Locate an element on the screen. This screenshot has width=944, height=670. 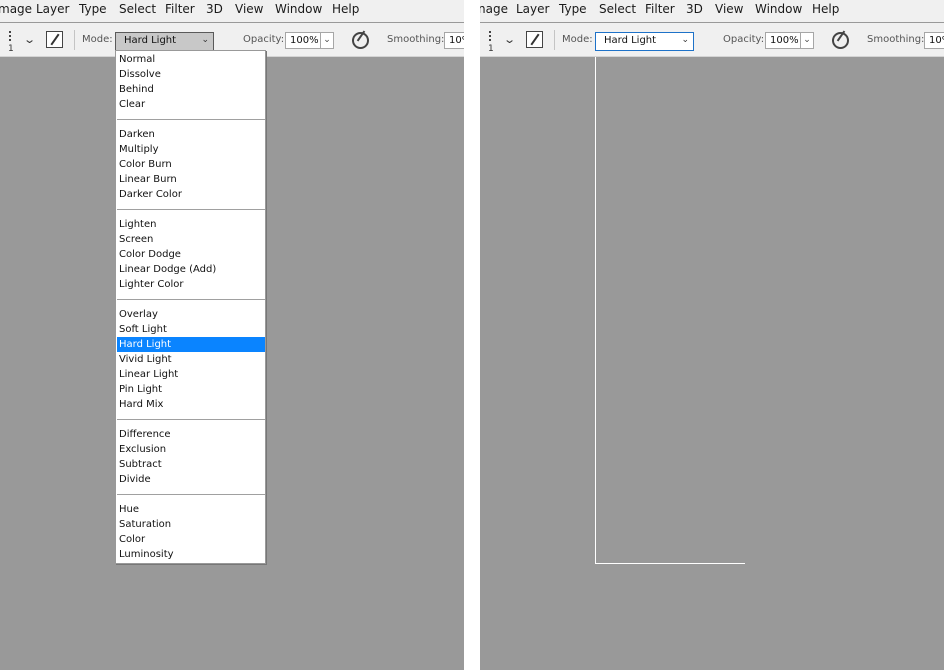
blend-mode-option-linear-dodge-add: Linear Dodge (Add) is located at coordinates (191, 269).